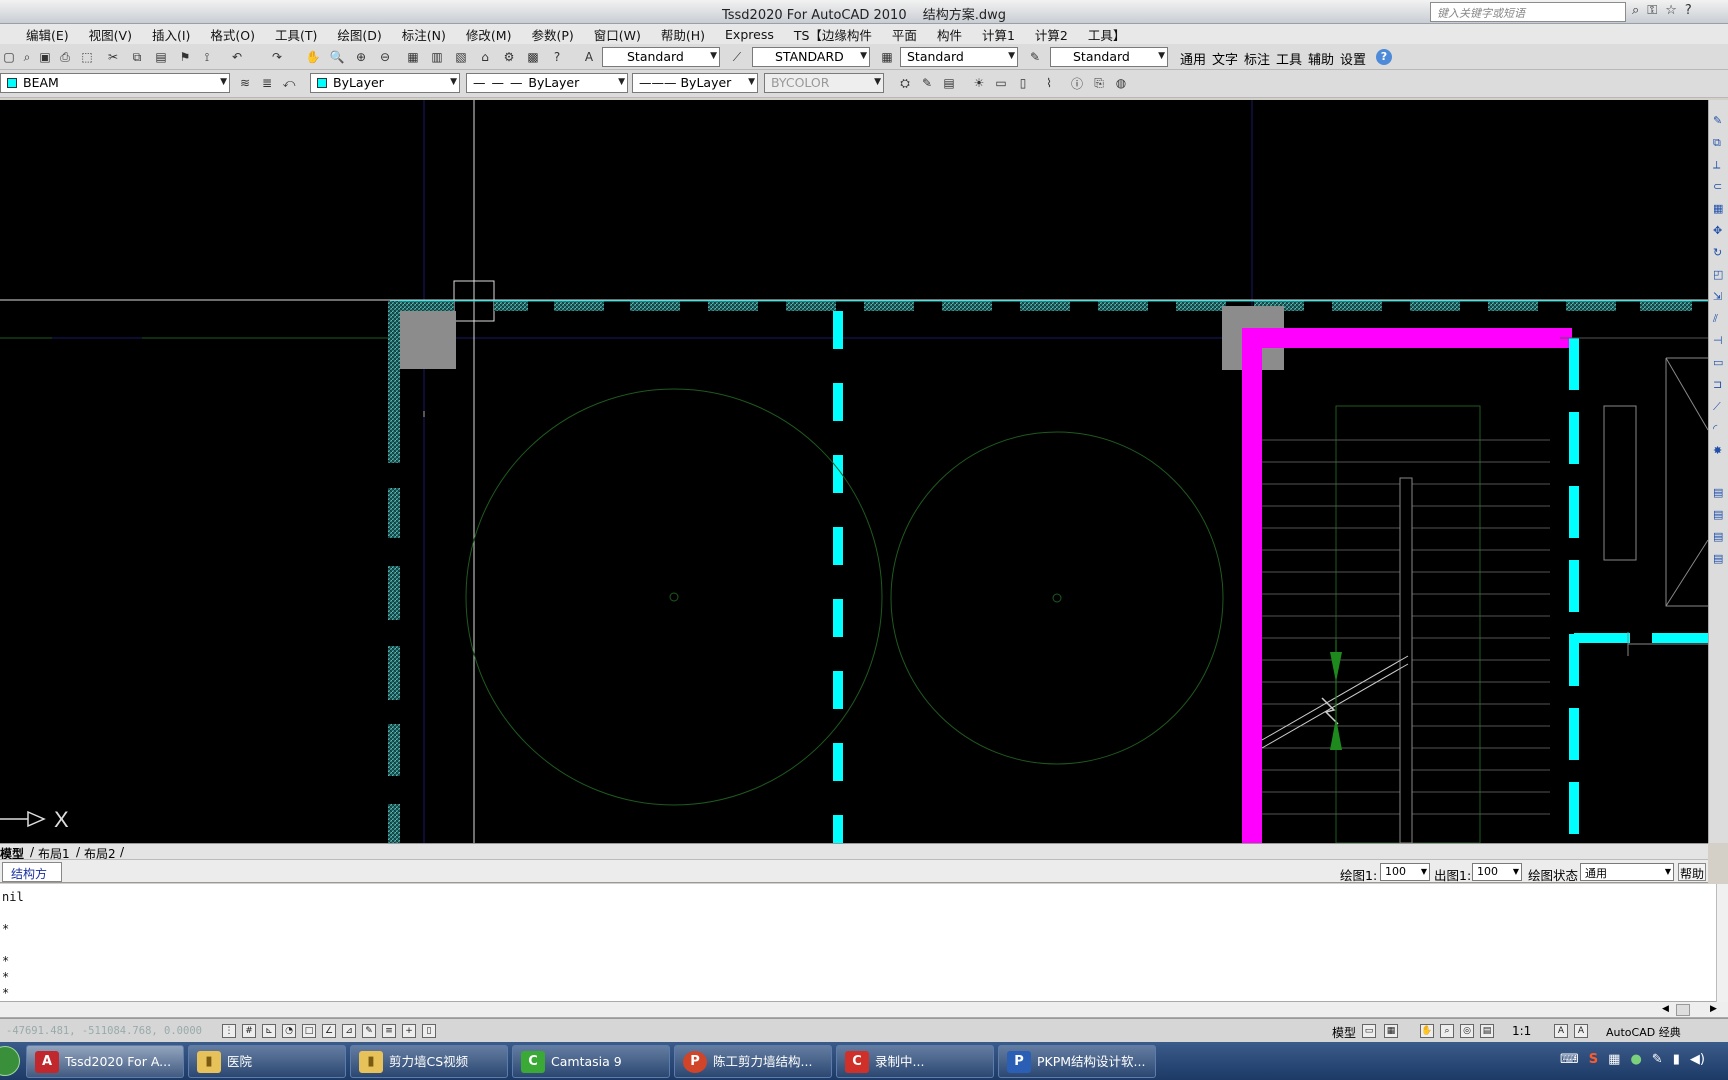  Describe the element at coordinates (337, 57) in the screenshot. I see `zoom-realtime-icon: 🔍` at that location.